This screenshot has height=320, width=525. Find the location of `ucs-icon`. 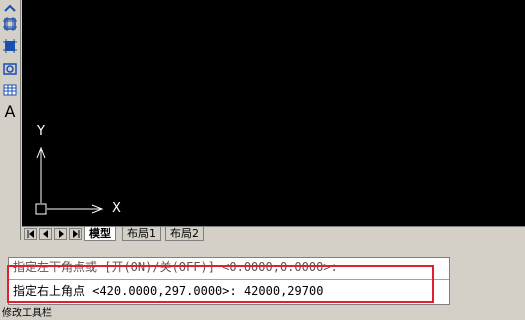

ucs-icon is located at coordinates (69, 180).